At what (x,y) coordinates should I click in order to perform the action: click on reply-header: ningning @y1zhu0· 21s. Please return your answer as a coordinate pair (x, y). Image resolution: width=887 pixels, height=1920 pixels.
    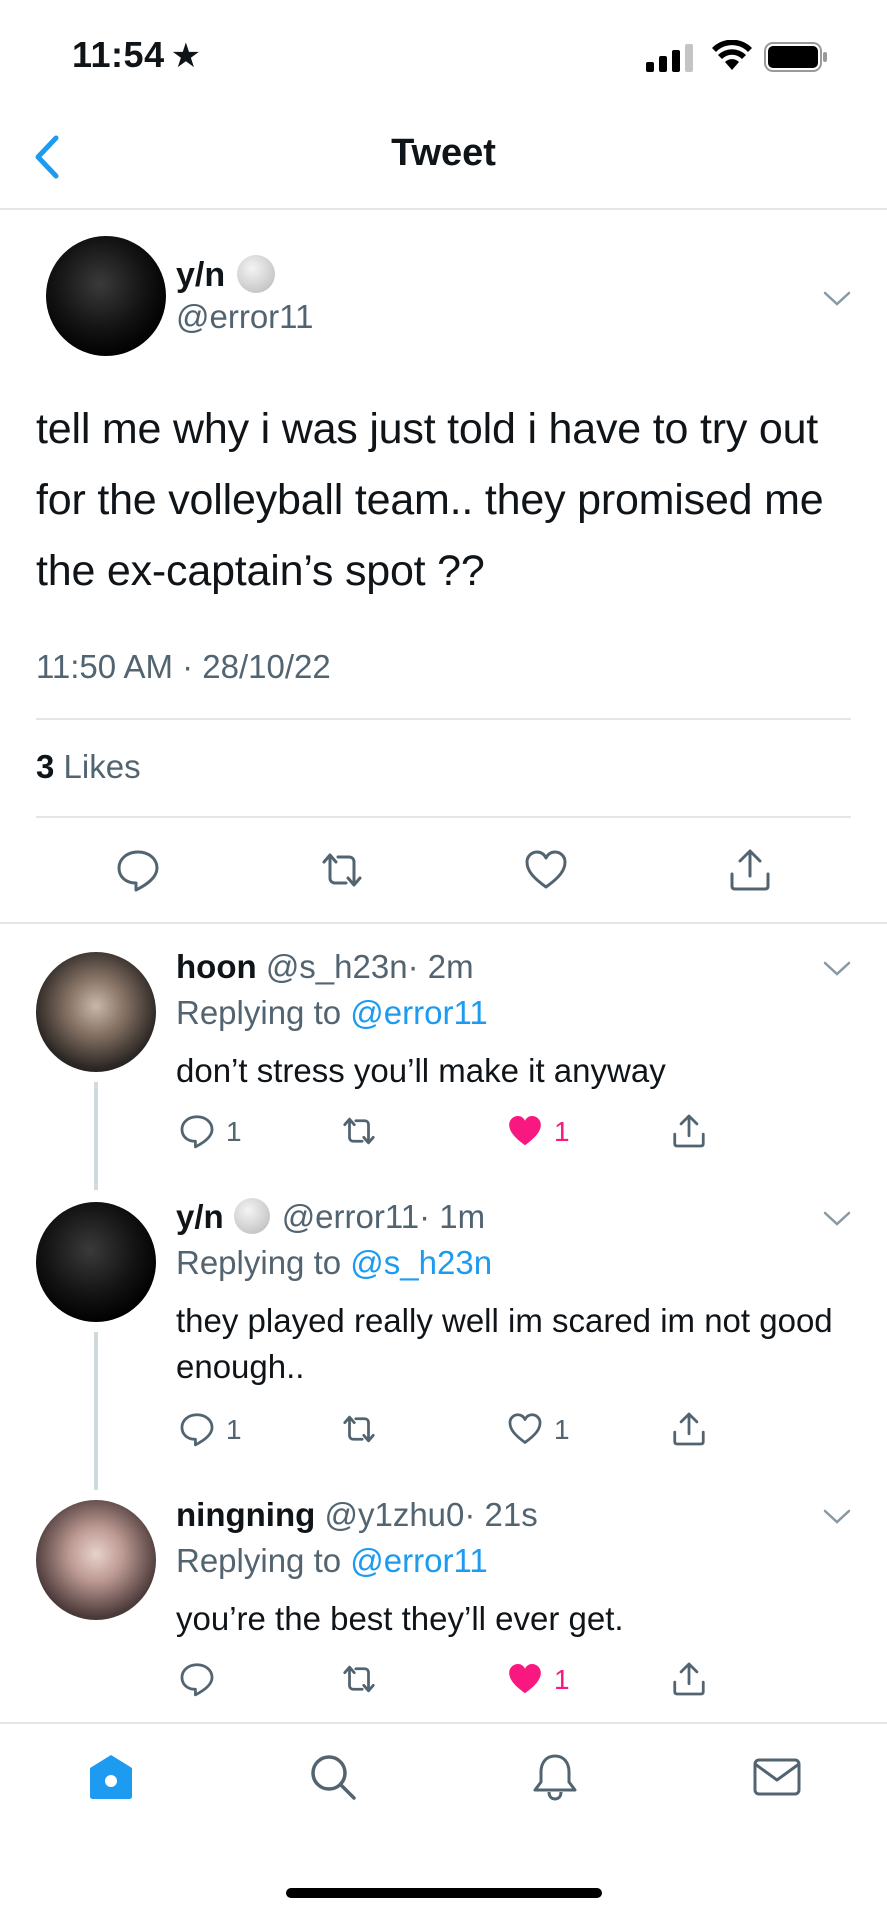
    Looking at the image, I should click on (357, 1515).